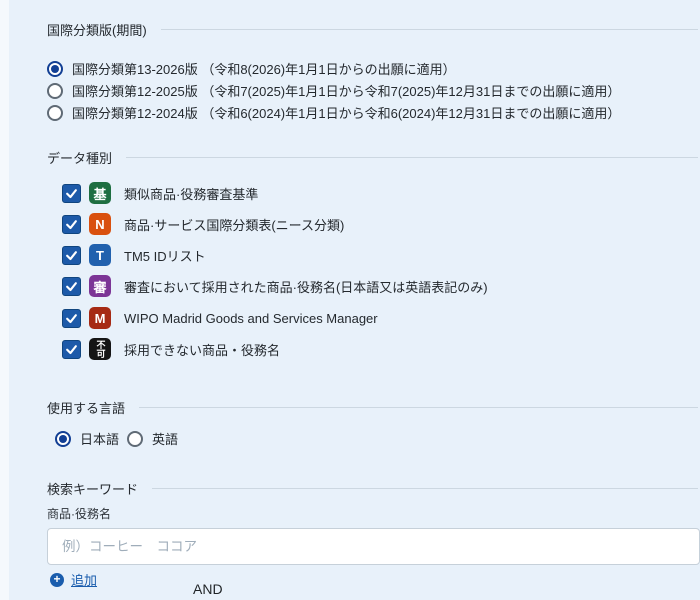  I want to click on radio-label: 英語, so click(165, 439).